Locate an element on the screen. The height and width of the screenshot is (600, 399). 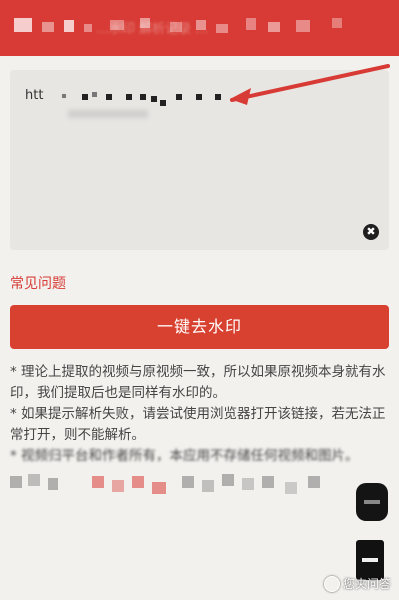
remove-watermark-button: 一键去水印 is located at coordinates (199, 327).